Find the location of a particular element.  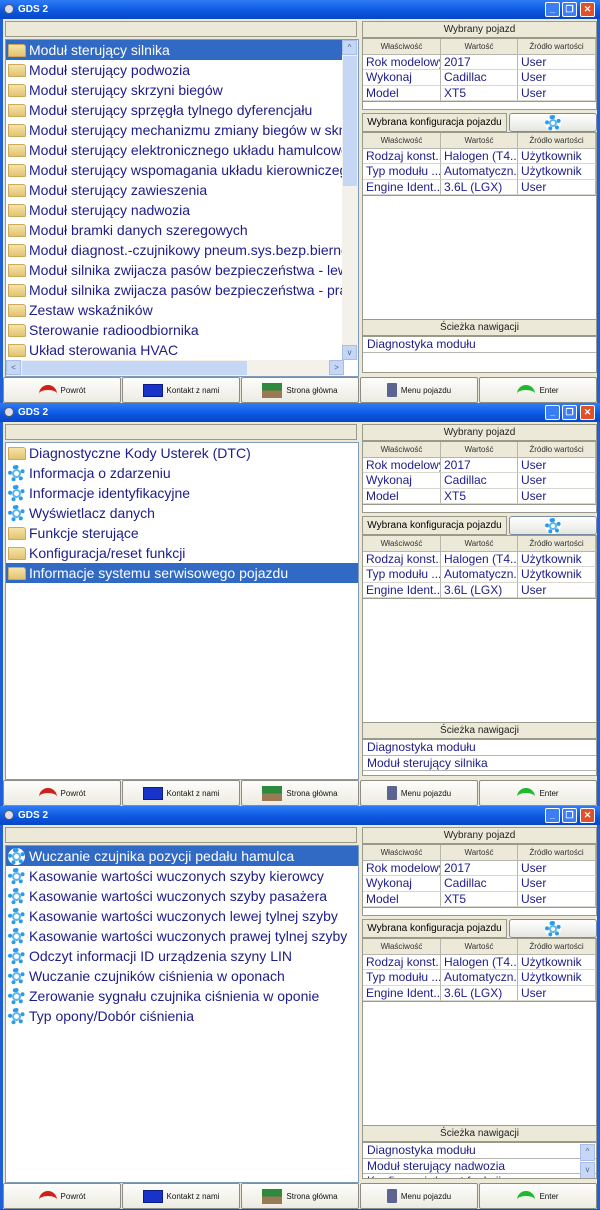

list-item: Informacje identyfikacyjne is located at coordinates (182, 493).